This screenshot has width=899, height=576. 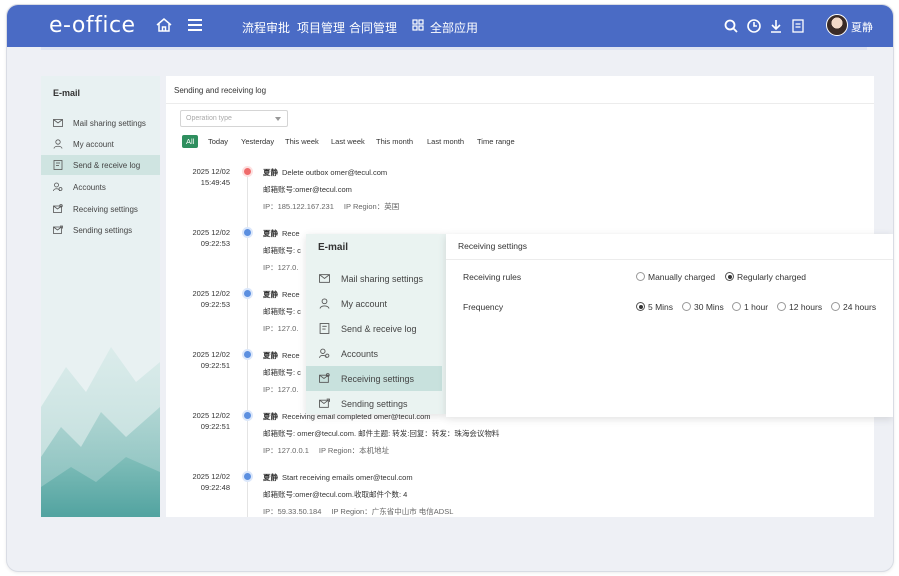 What do you see at coordinates (754, 26) in the screenshot?
I see `clock-icon` at bounding box center [754, 26].